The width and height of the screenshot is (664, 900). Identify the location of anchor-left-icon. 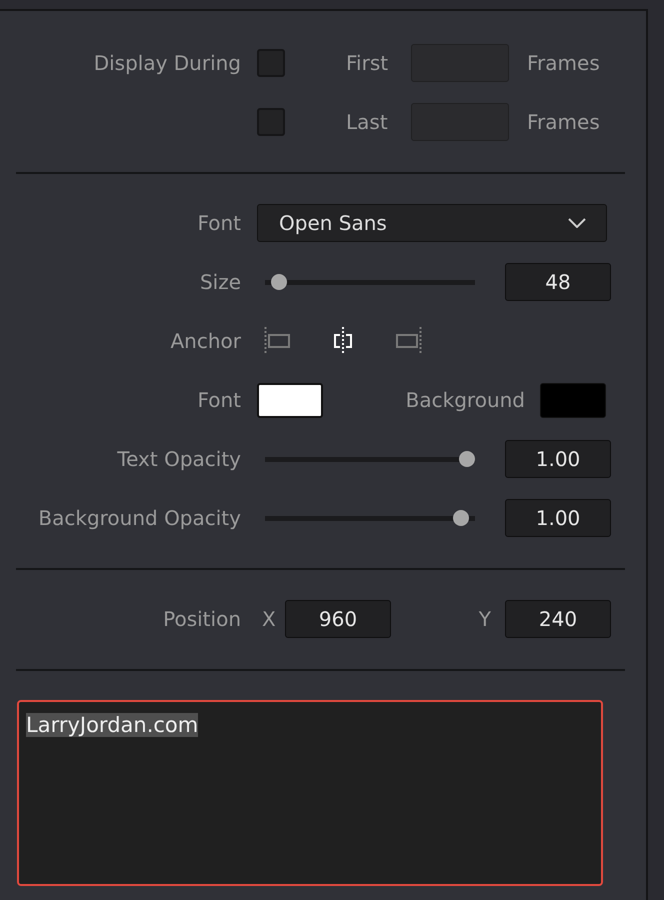
(277, 341).